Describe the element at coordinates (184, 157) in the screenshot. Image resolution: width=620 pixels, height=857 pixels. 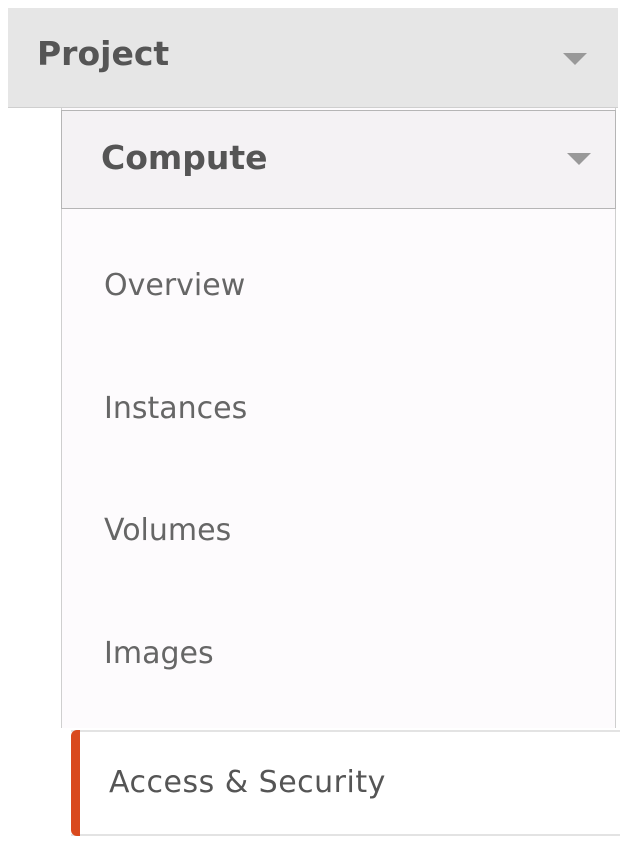
I see `compute-label: Compute` at that location.